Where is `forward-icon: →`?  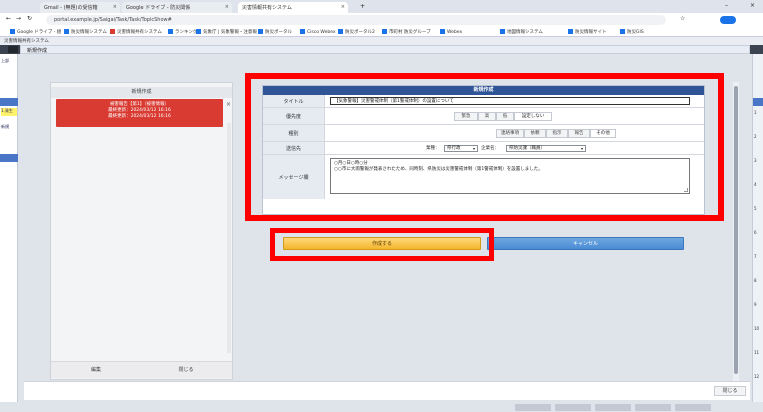
forward-icon: → is located at coordinates (18, 18).